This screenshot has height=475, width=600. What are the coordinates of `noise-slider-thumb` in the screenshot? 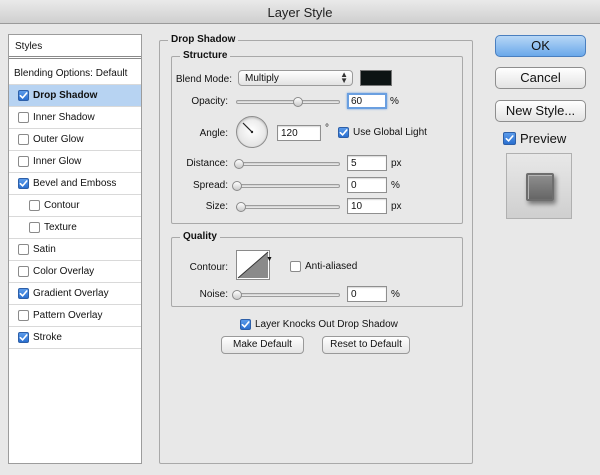 It's located at (237, 295).